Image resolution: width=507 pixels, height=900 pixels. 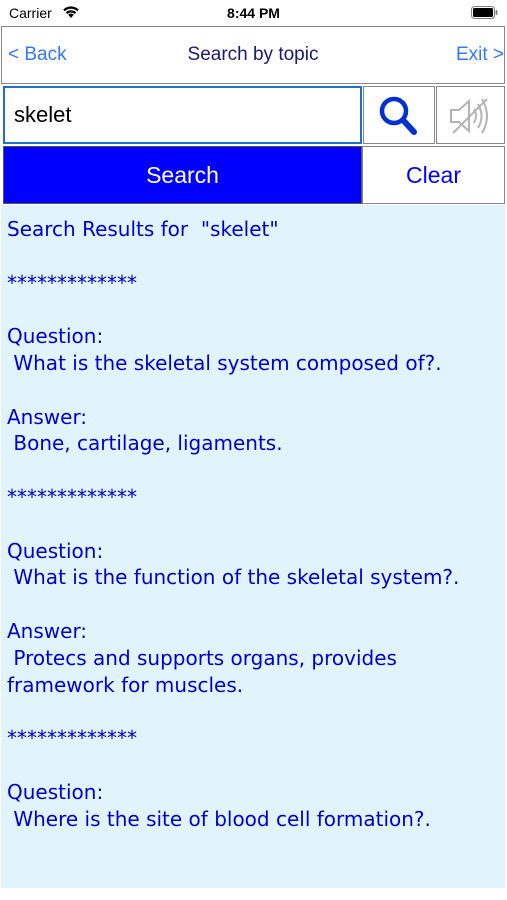 I want to click on answer-text: Bone, cartilage, ligaments., so click(x=145, y=443).